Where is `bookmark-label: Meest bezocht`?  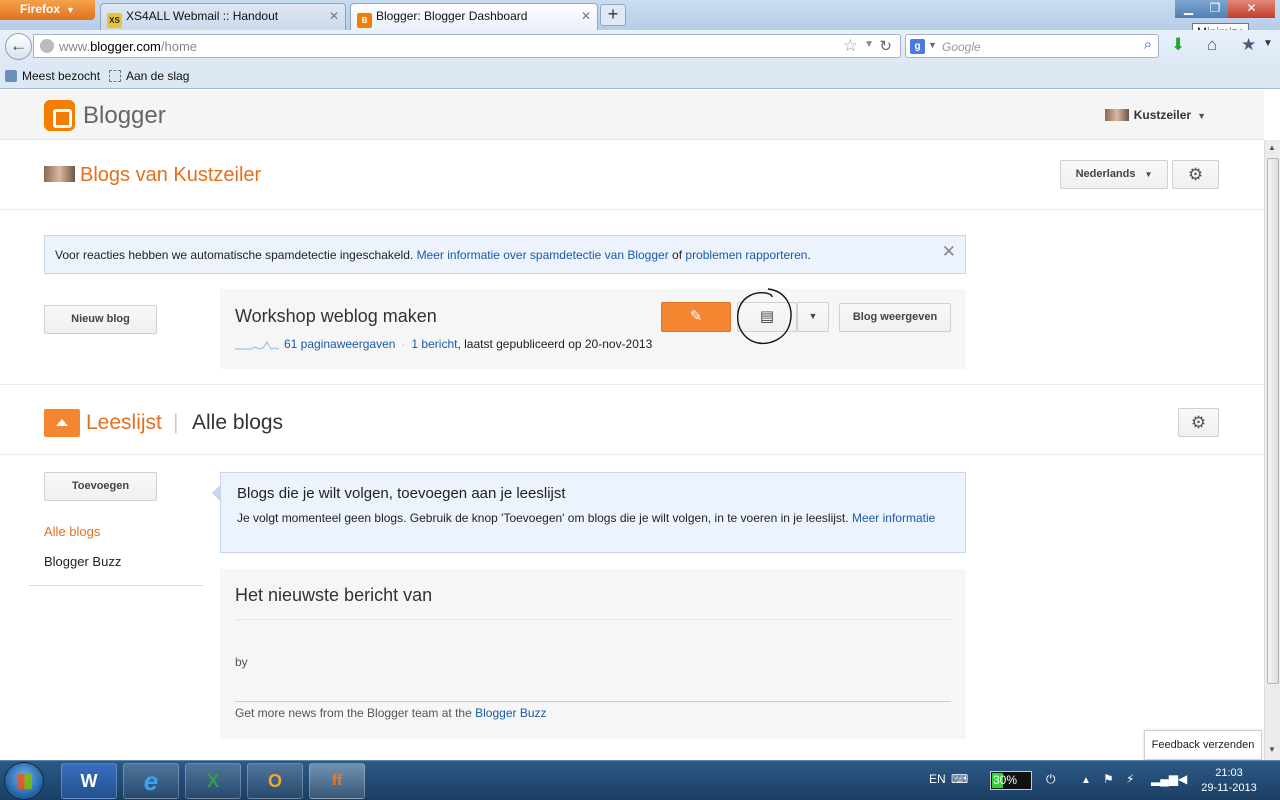 bookmark-label: Meest bezocht is located at coordinates (61, 76).